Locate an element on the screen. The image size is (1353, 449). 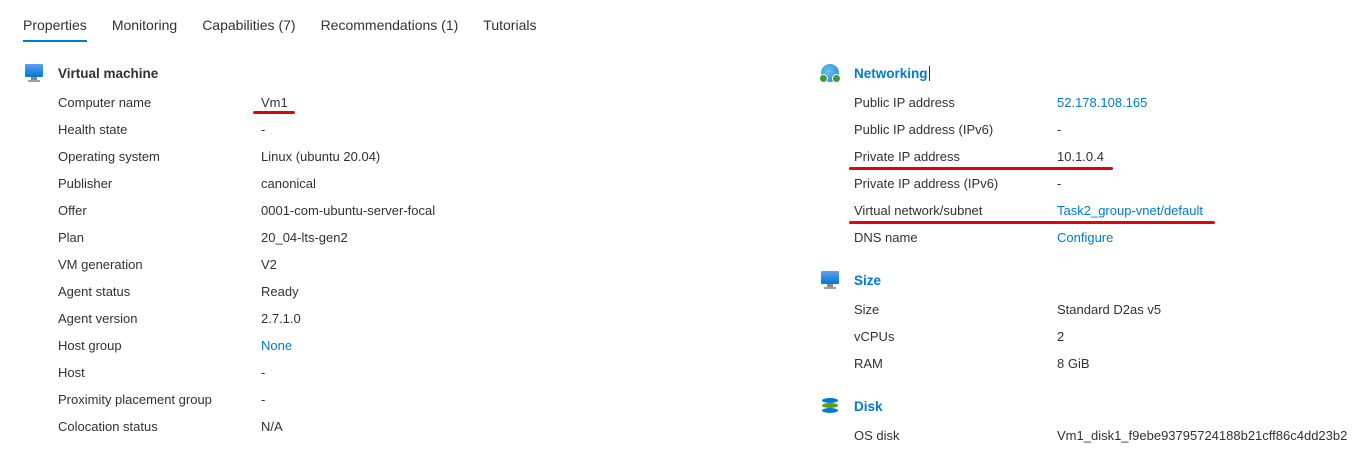
property-row-colocation-status: Colocation status N/A is located at coordinates (373, 426).